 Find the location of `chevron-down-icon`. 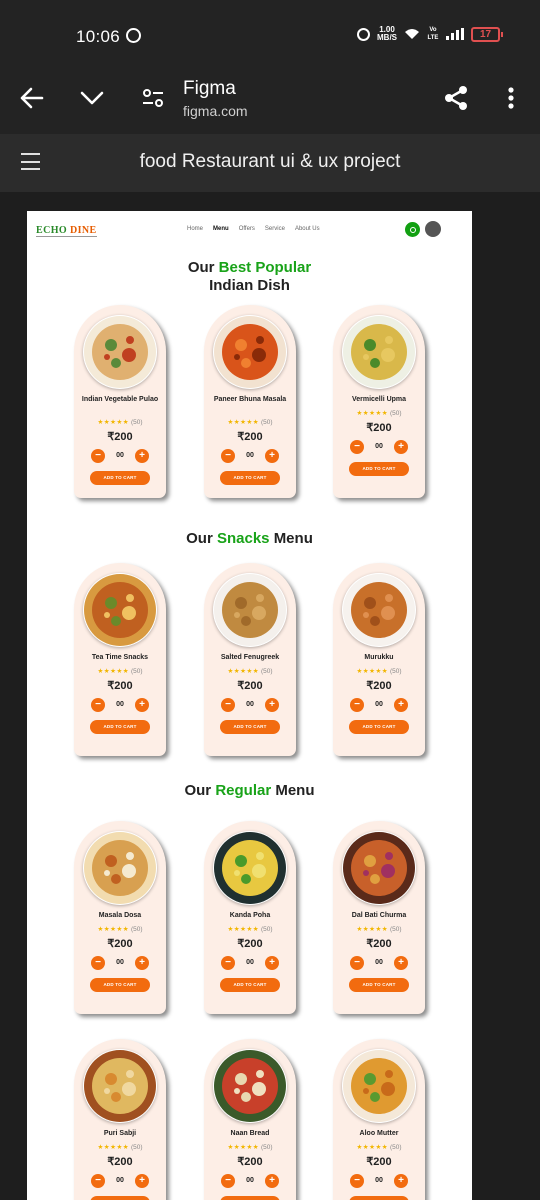

chevron-down-icon is located at coordinates (92, 98).